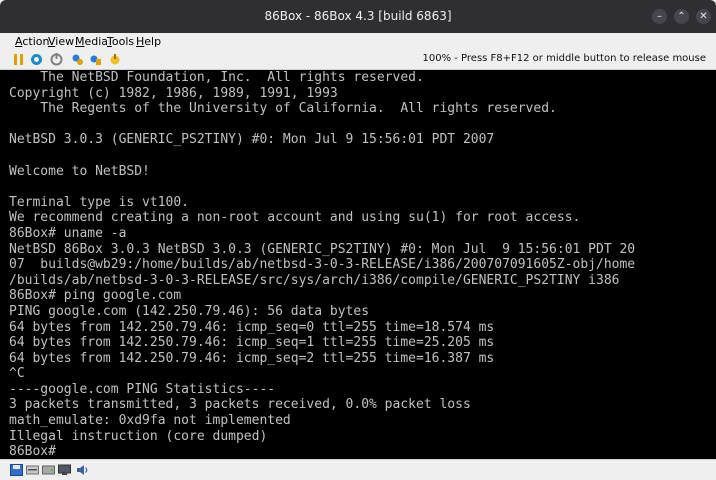 The image size is (716, 480). I want to click on window-title: 86Box - 86Box 4.3 [build 6863], so click(358, 16).